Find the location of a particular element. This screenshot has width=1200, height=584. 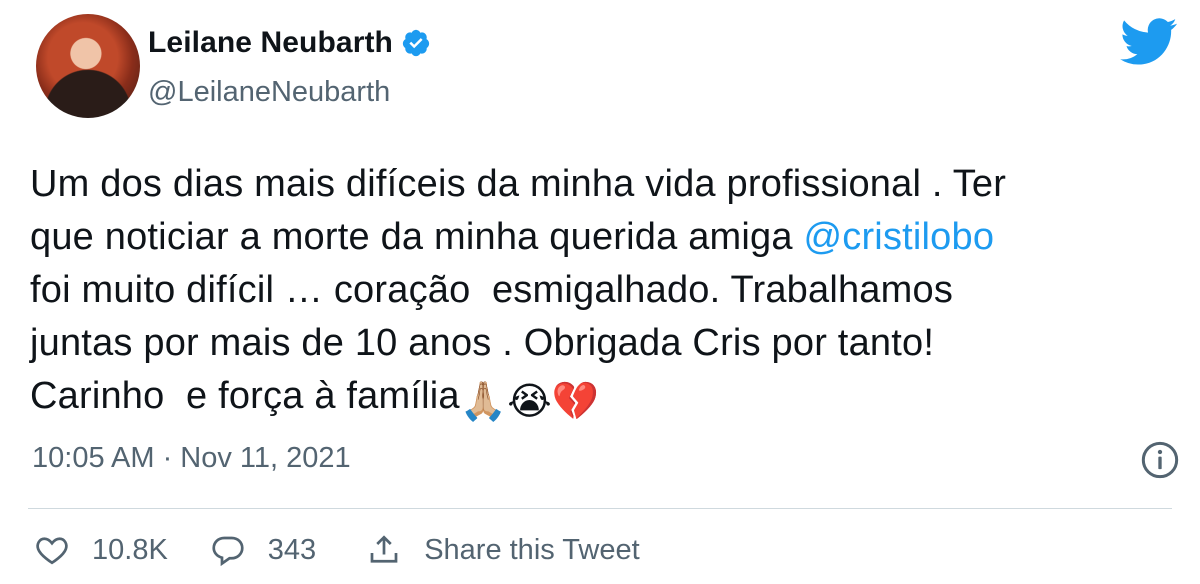

folded-hands-emoji: 🙏🏼 is located at coordinates (483, 402).